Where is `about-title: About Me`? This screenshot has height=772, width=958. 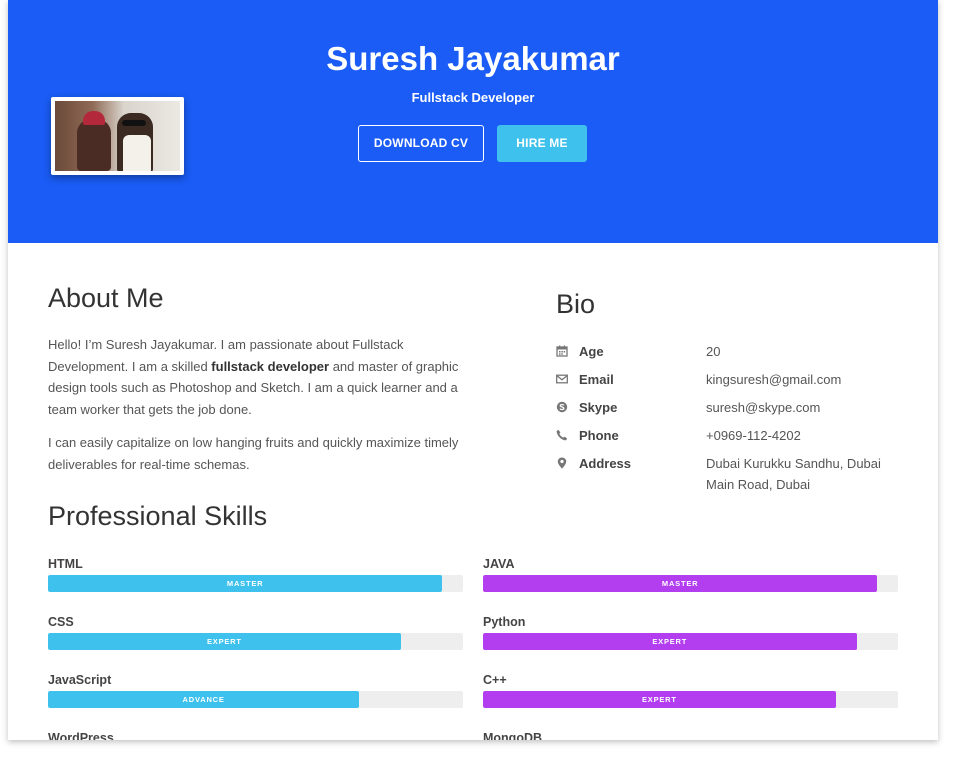
about-title: About Me is located at coordinates (106, 298).